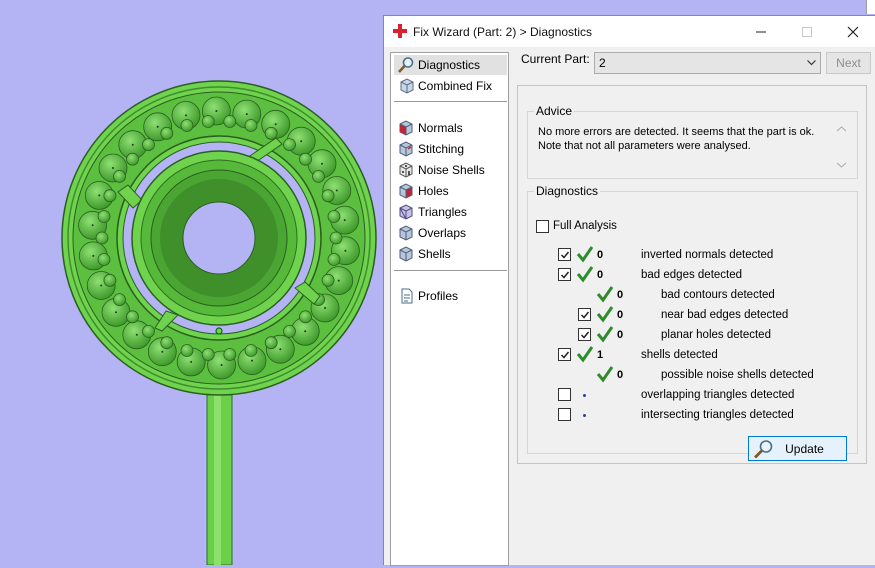 The width and height of the screenshot is (875, 568). I want to click on advice-title: Advice, so click(554, 111).